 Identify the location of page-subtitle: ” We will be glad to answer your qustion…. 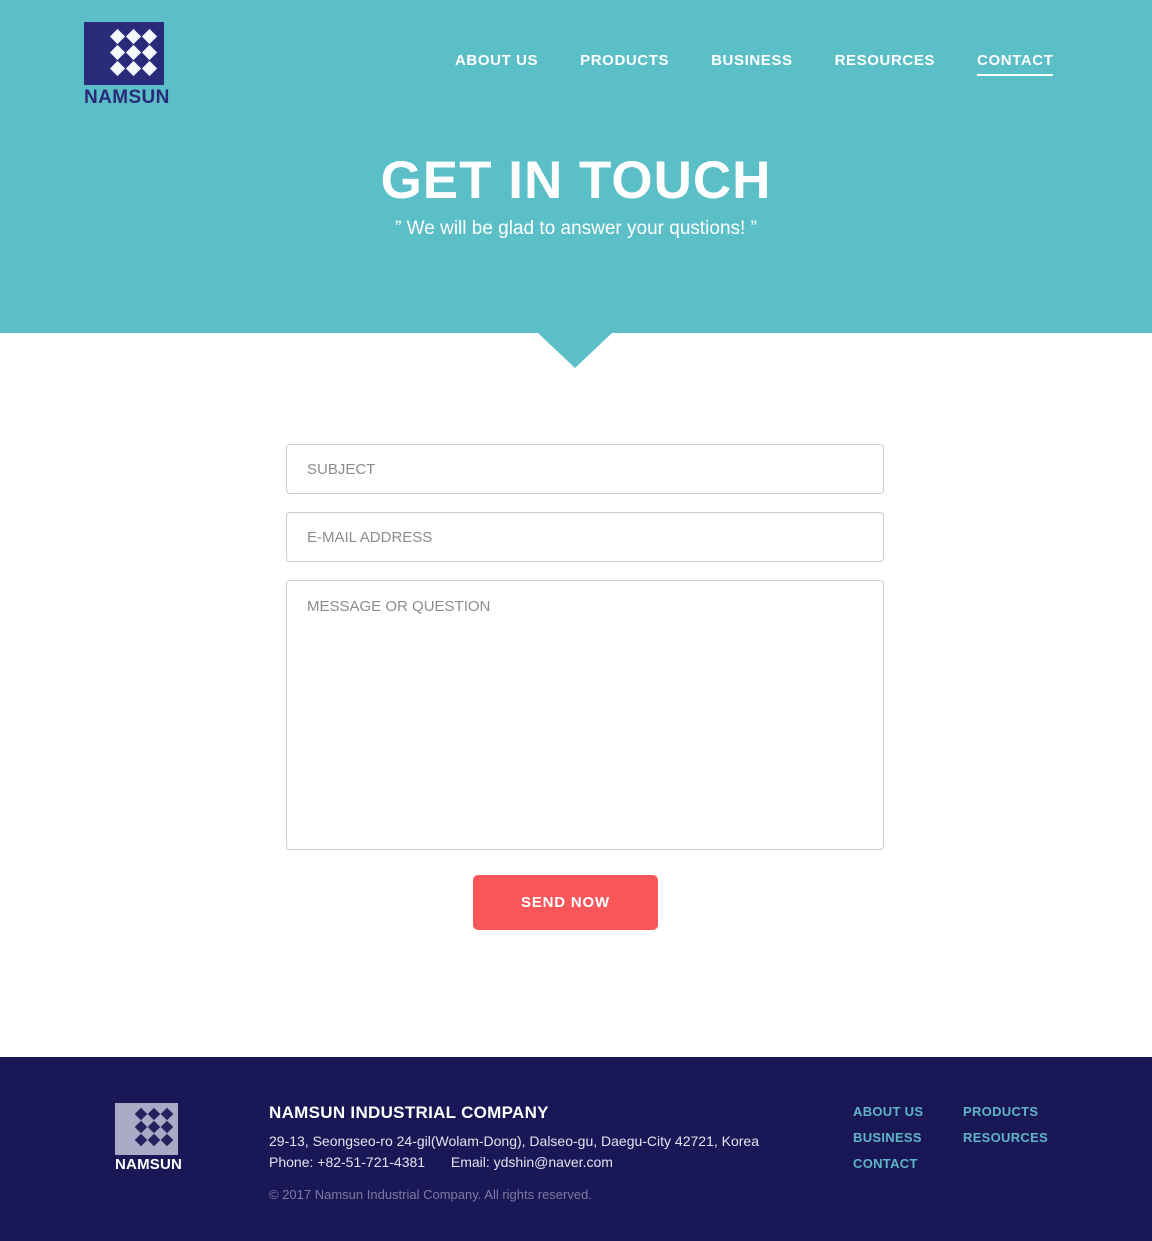
(576, 228).